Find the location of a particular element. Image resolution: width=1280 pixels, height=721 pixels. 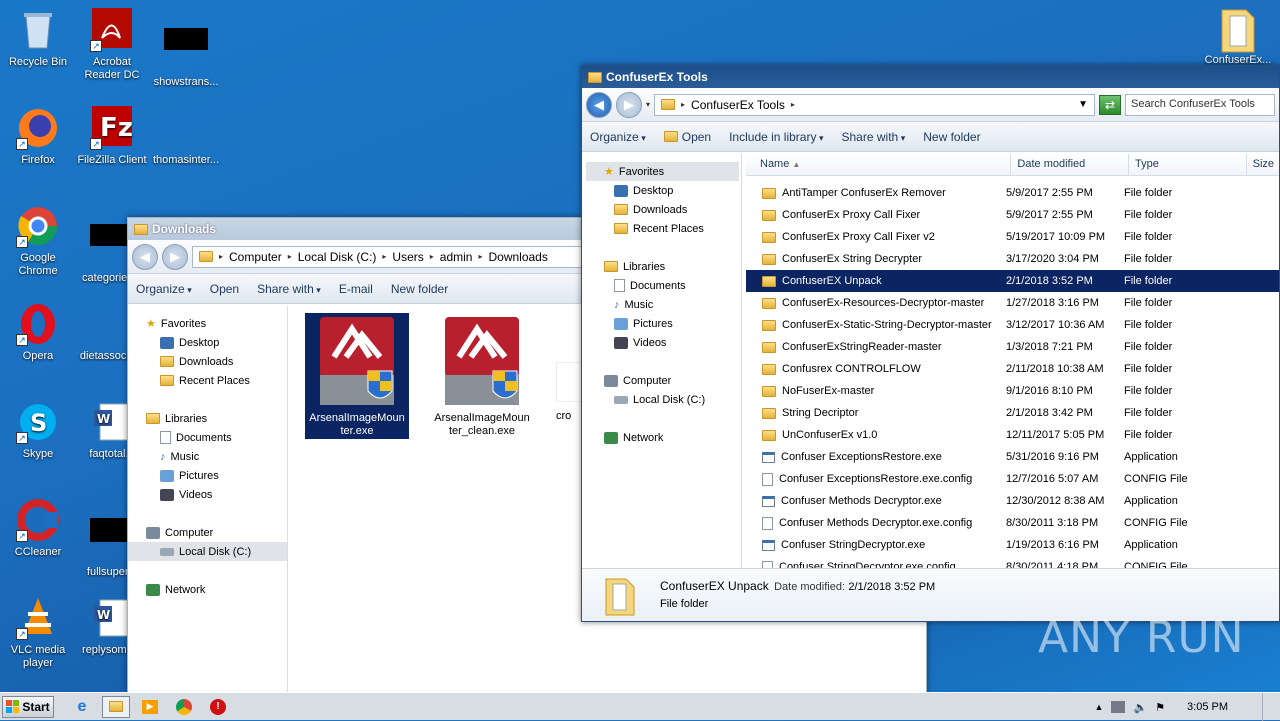

show-hidden-icons-icon: ▲ is located at coordinates (1099, 707).